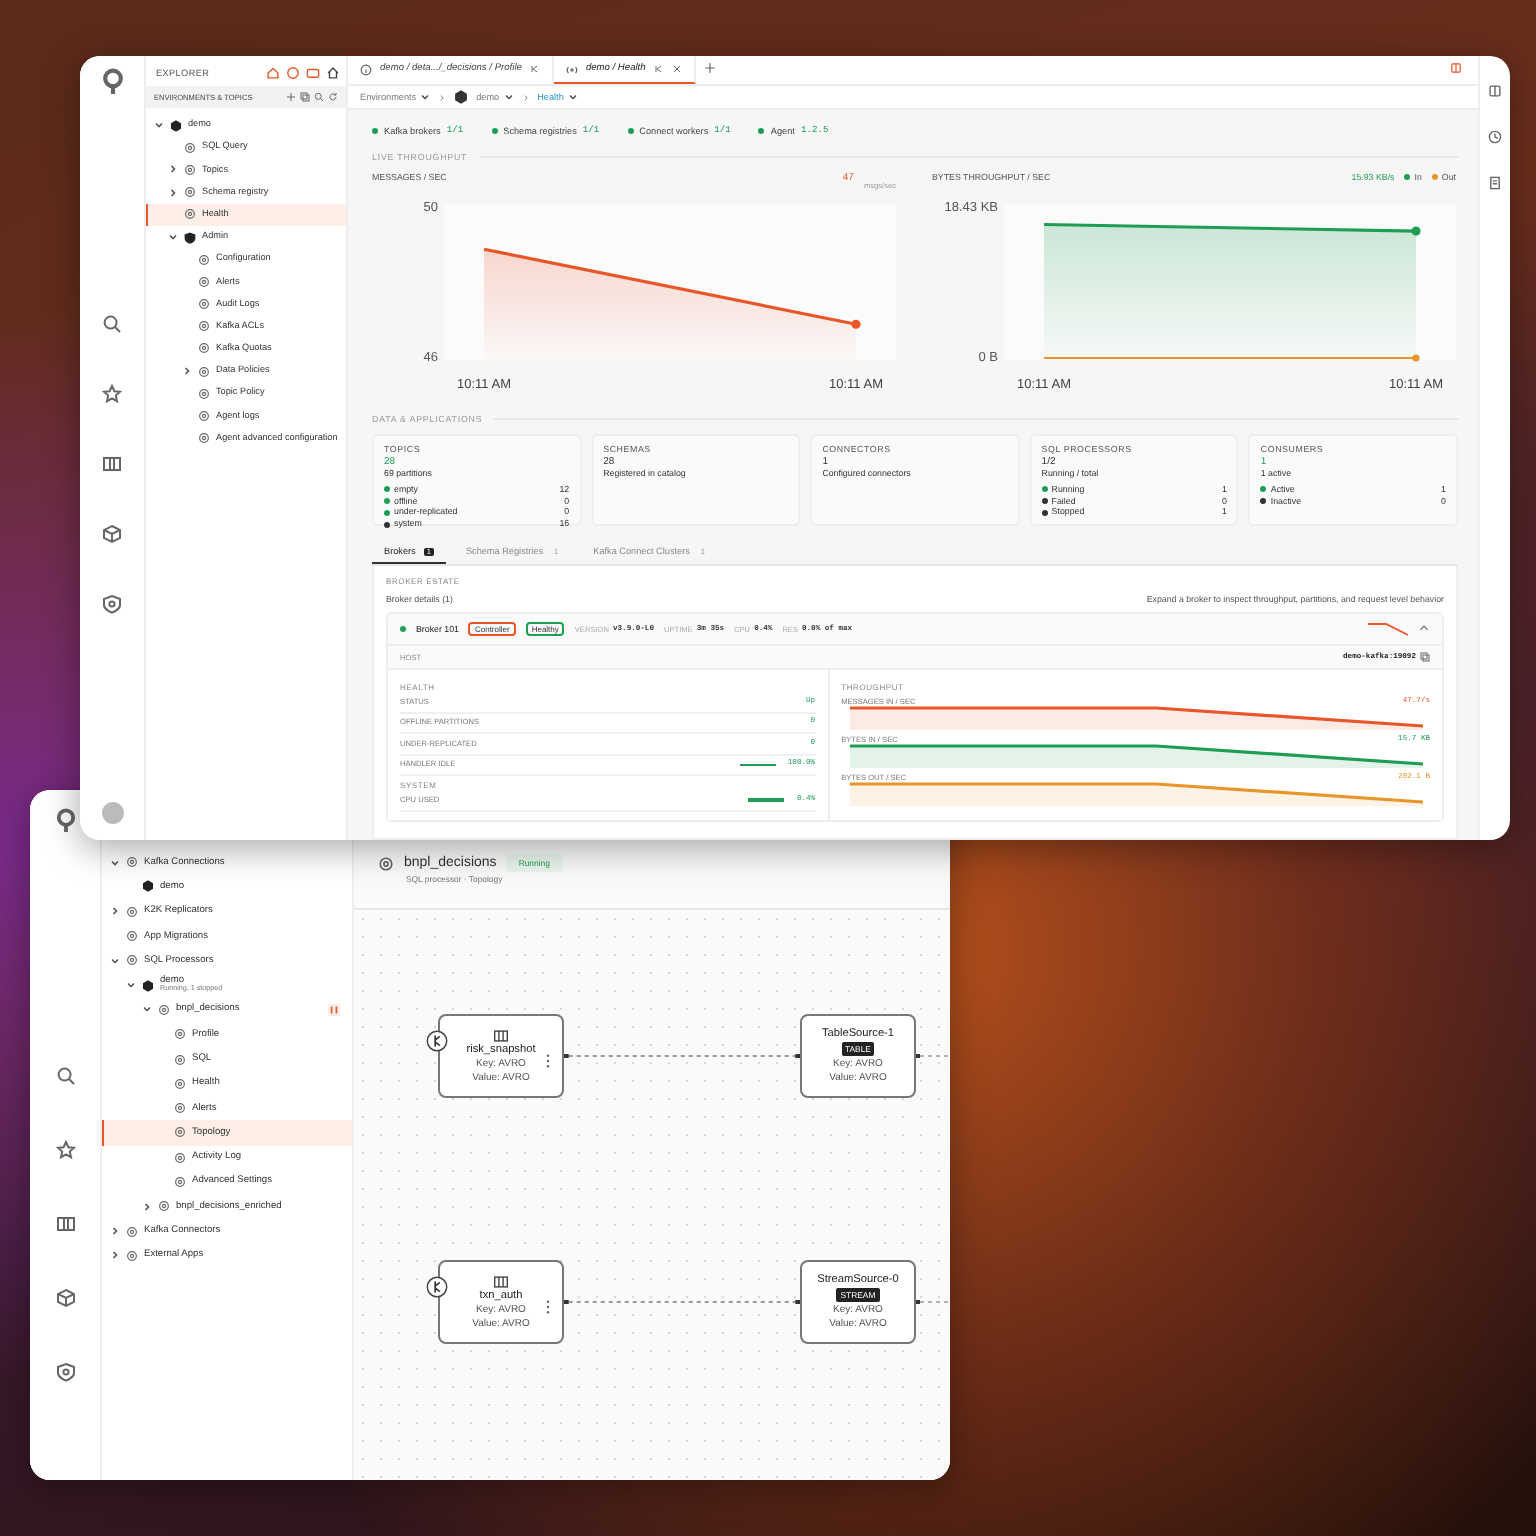 Image resolution: width=1536 pixels, height=1536 pixels. What do you see at coordinates (313, 73) in the screenshot?
I see `card-icon` at bounding box center [313, 73].